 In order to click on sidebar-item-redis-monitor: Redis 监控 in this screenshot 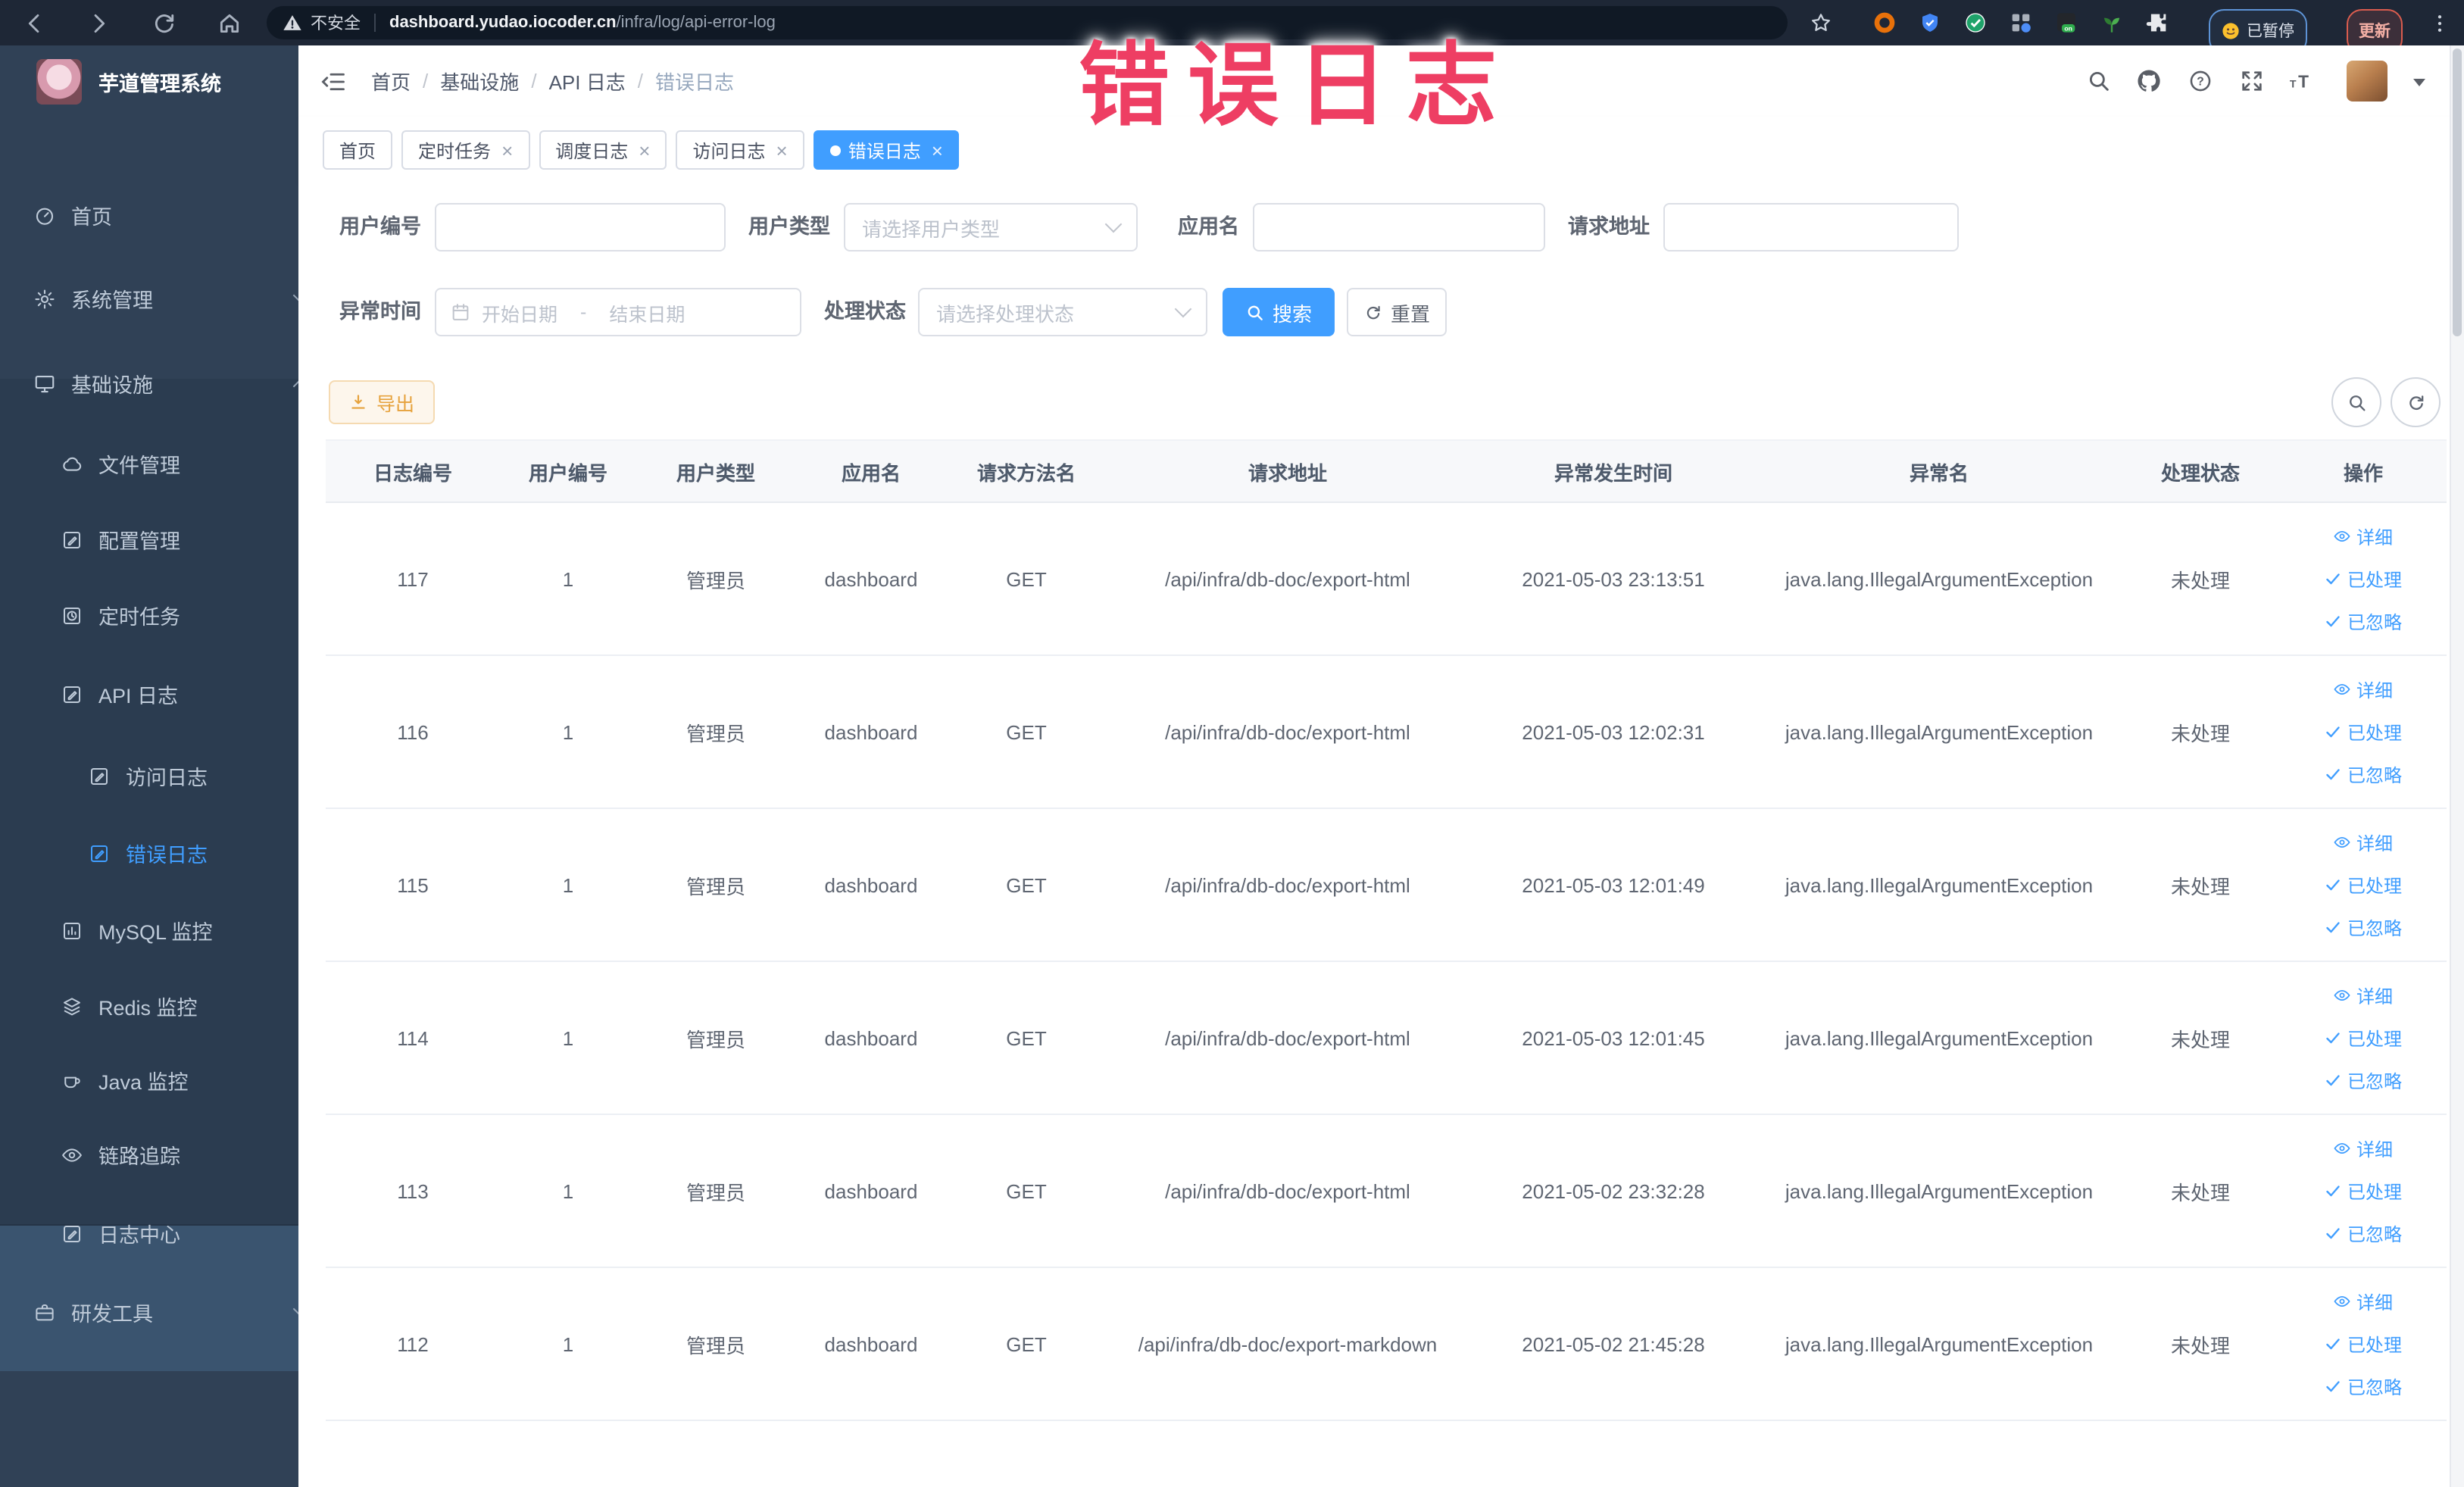, I will do `click(149, 1006)`.